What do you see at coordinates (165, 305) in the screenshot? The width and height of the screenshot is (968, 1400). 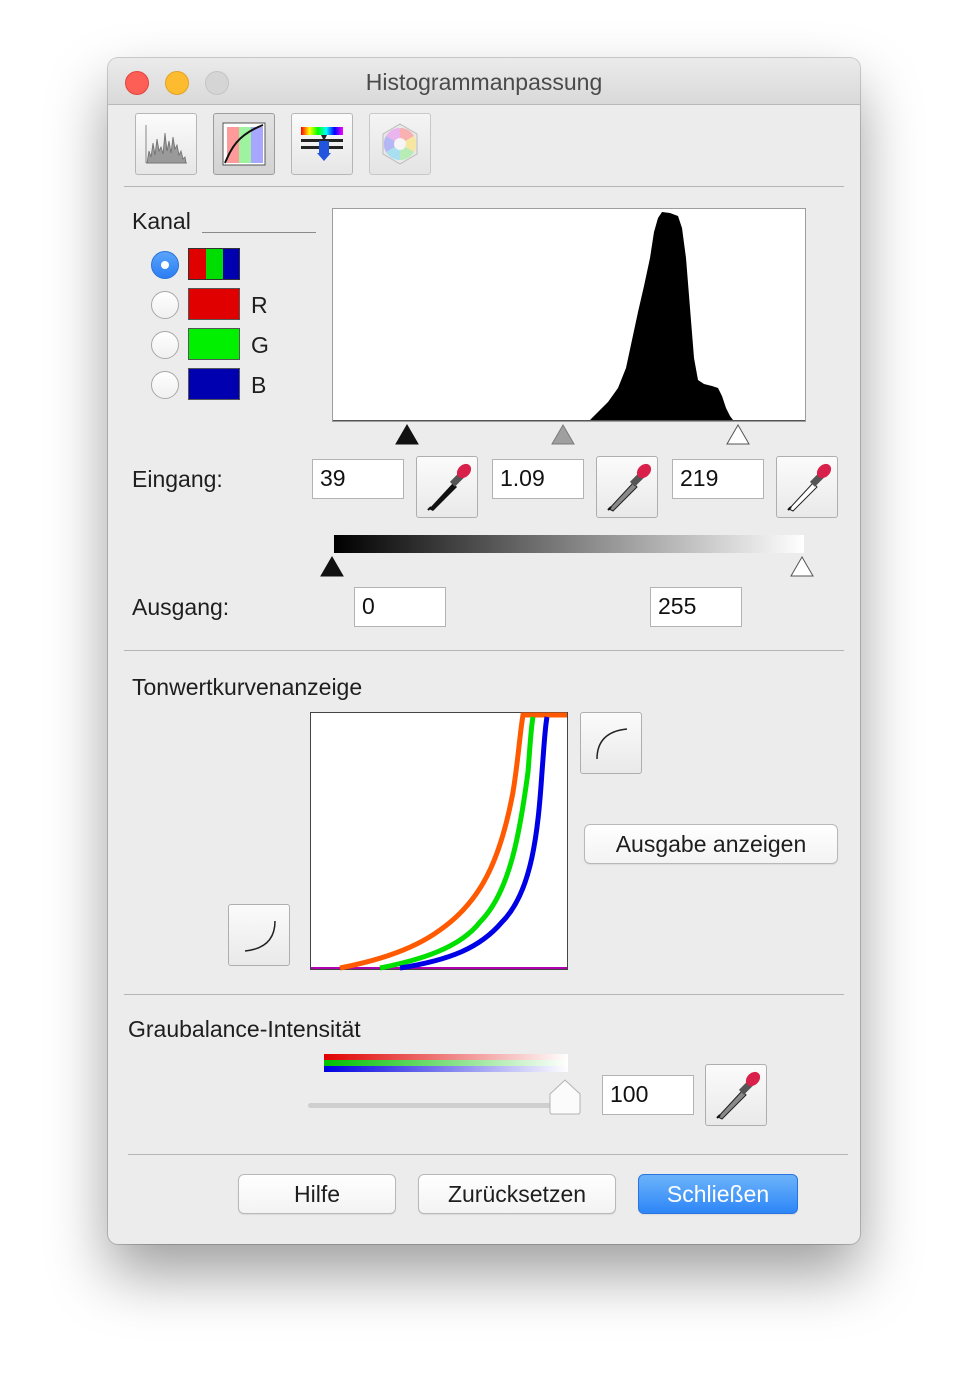 I see `channel-radio-r` at bounding box center [165, 305].